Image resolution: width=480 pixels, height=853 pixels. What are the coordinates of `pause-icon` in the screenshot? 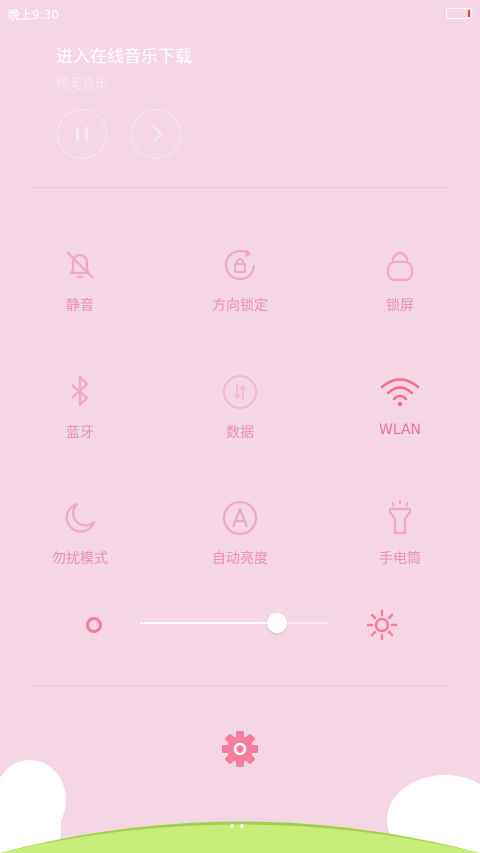 It's located at (82, 134).